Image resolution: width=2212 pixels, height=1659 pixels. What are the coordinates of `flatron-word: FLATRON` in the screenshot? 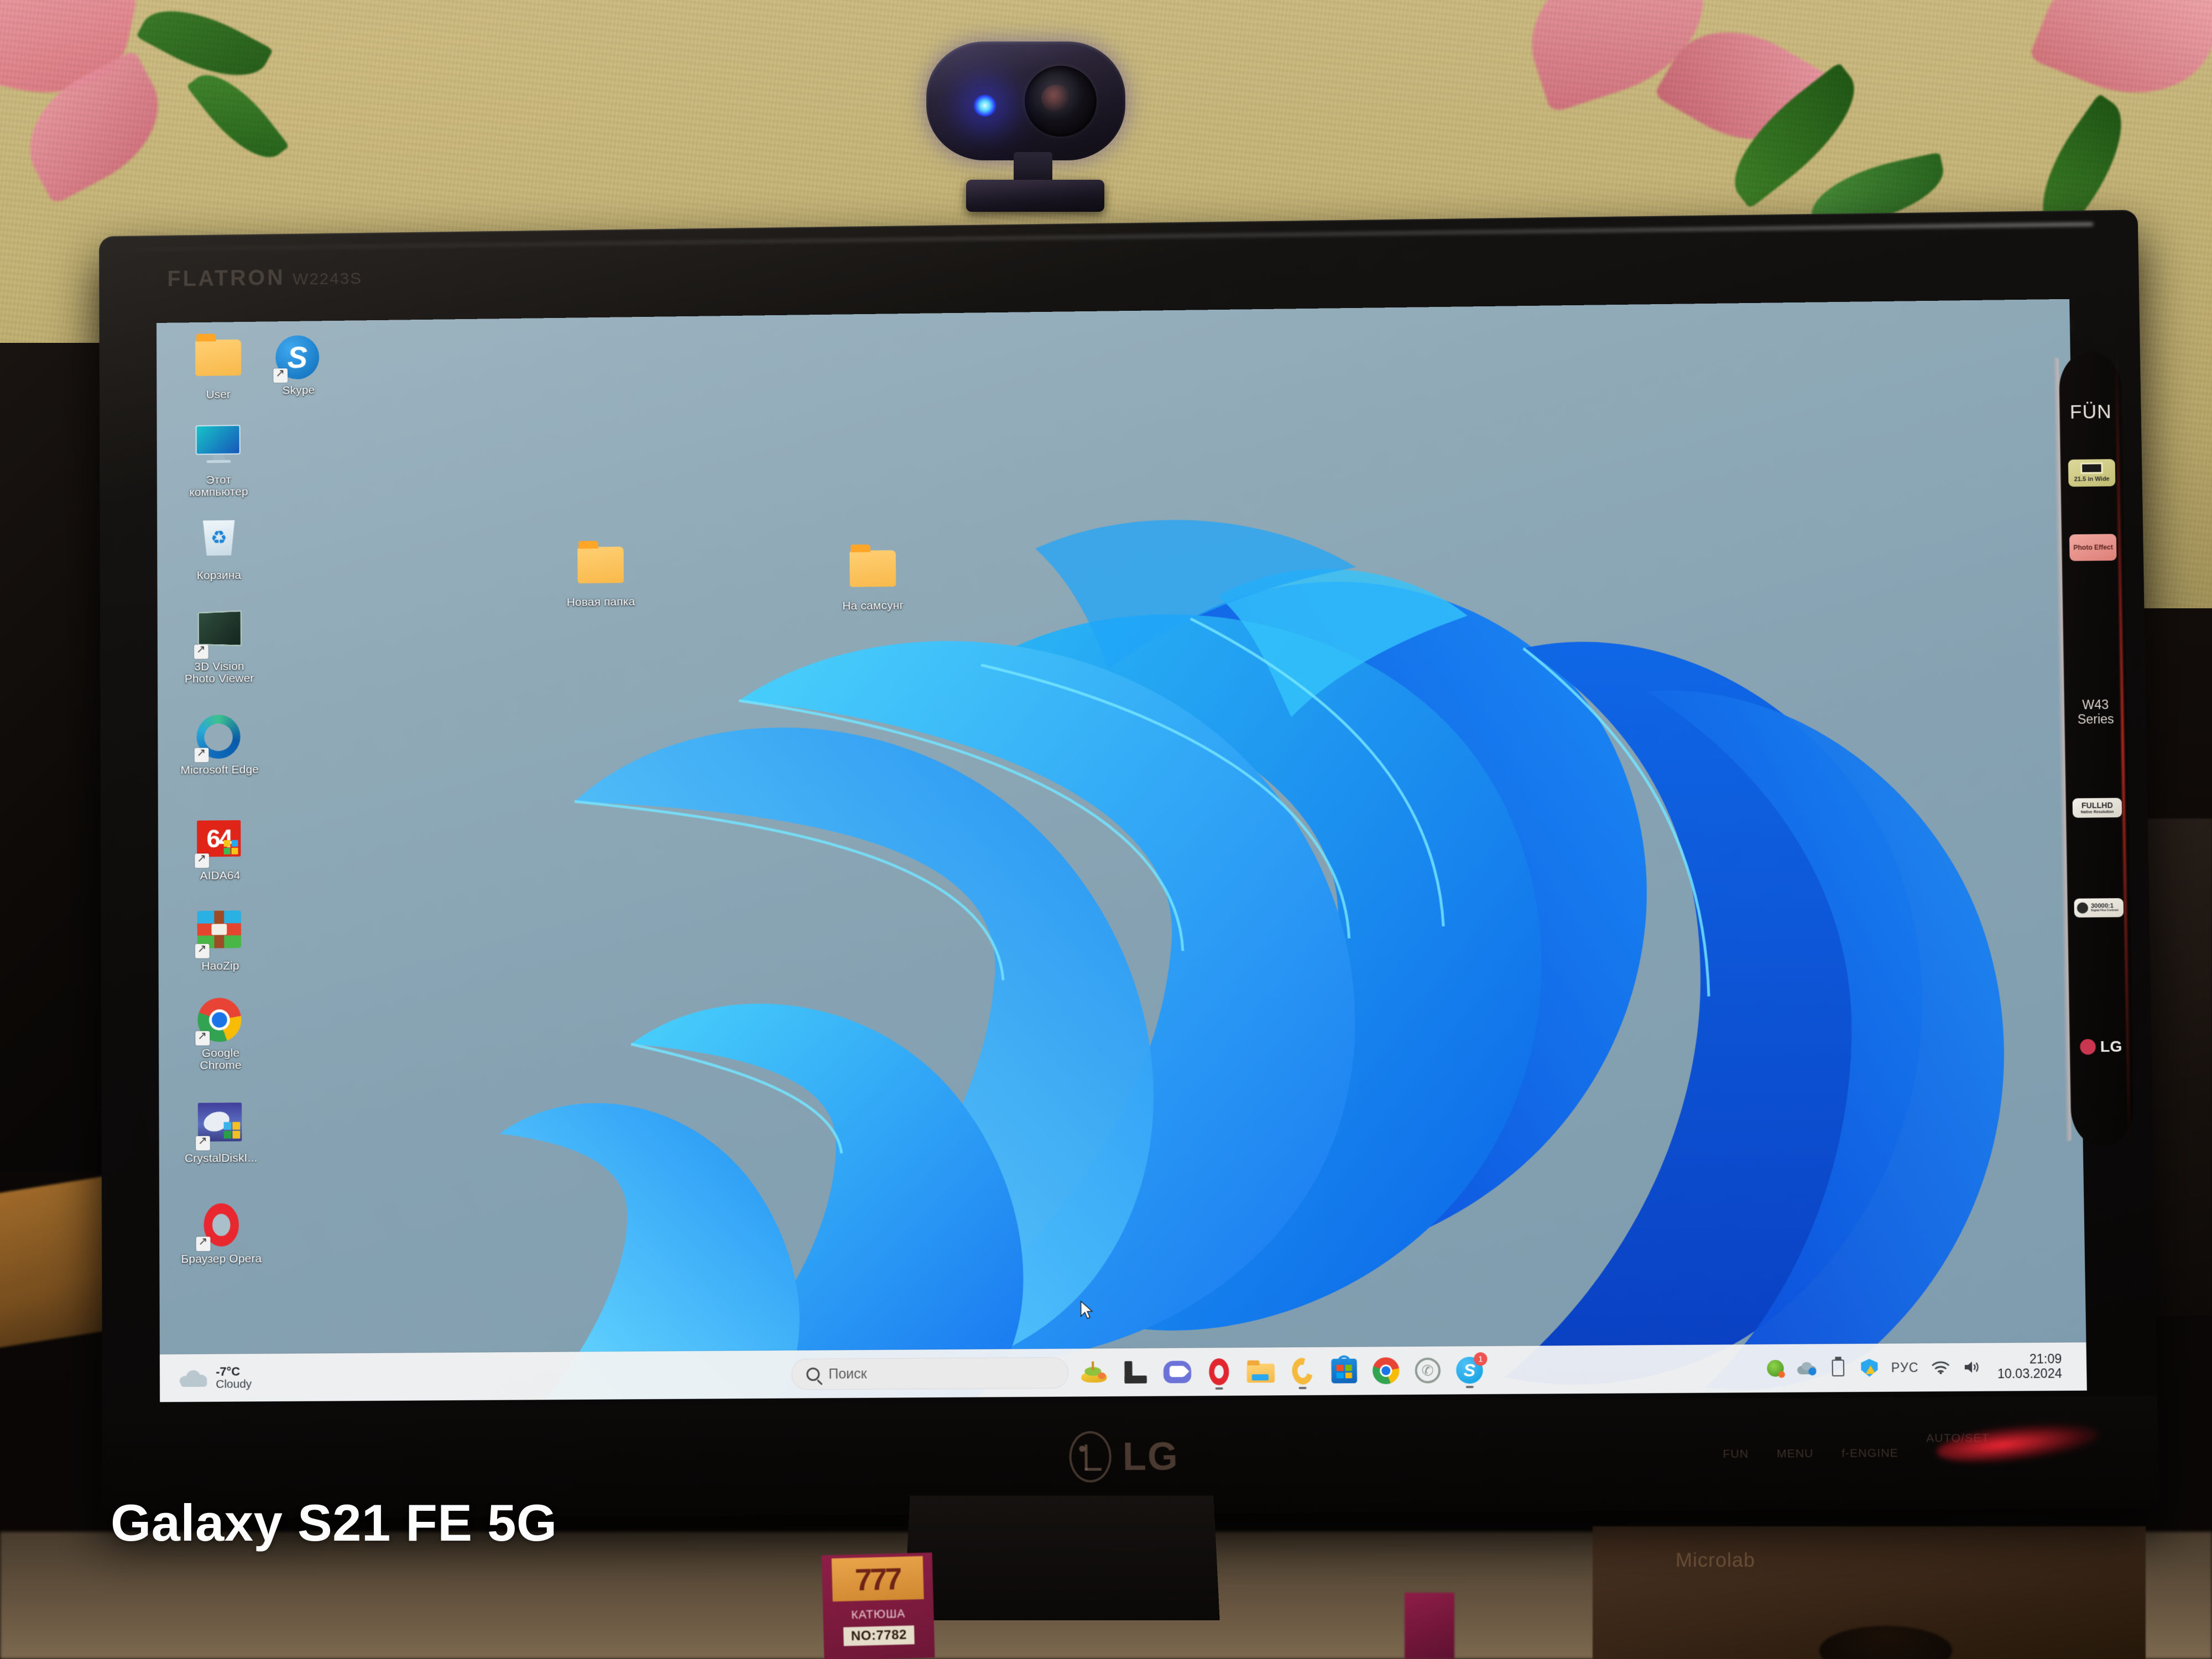 It's located at (226, 278).